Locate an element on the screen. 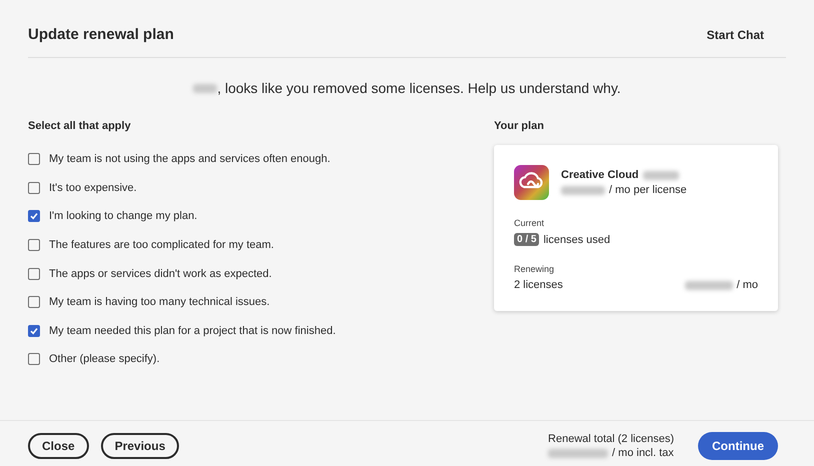 The width and height of the screenshot is (814, 466). close-button: Close is located at coordinates (58, 446).